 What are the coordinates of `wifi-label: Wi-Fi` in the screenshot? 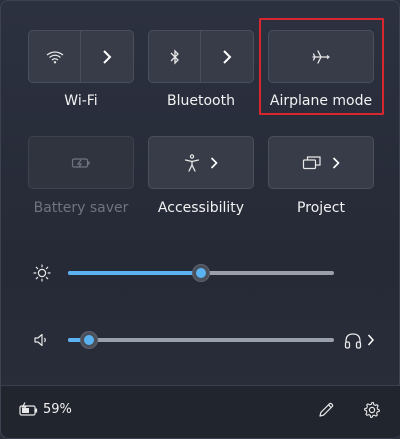 It's located at (81, 101).